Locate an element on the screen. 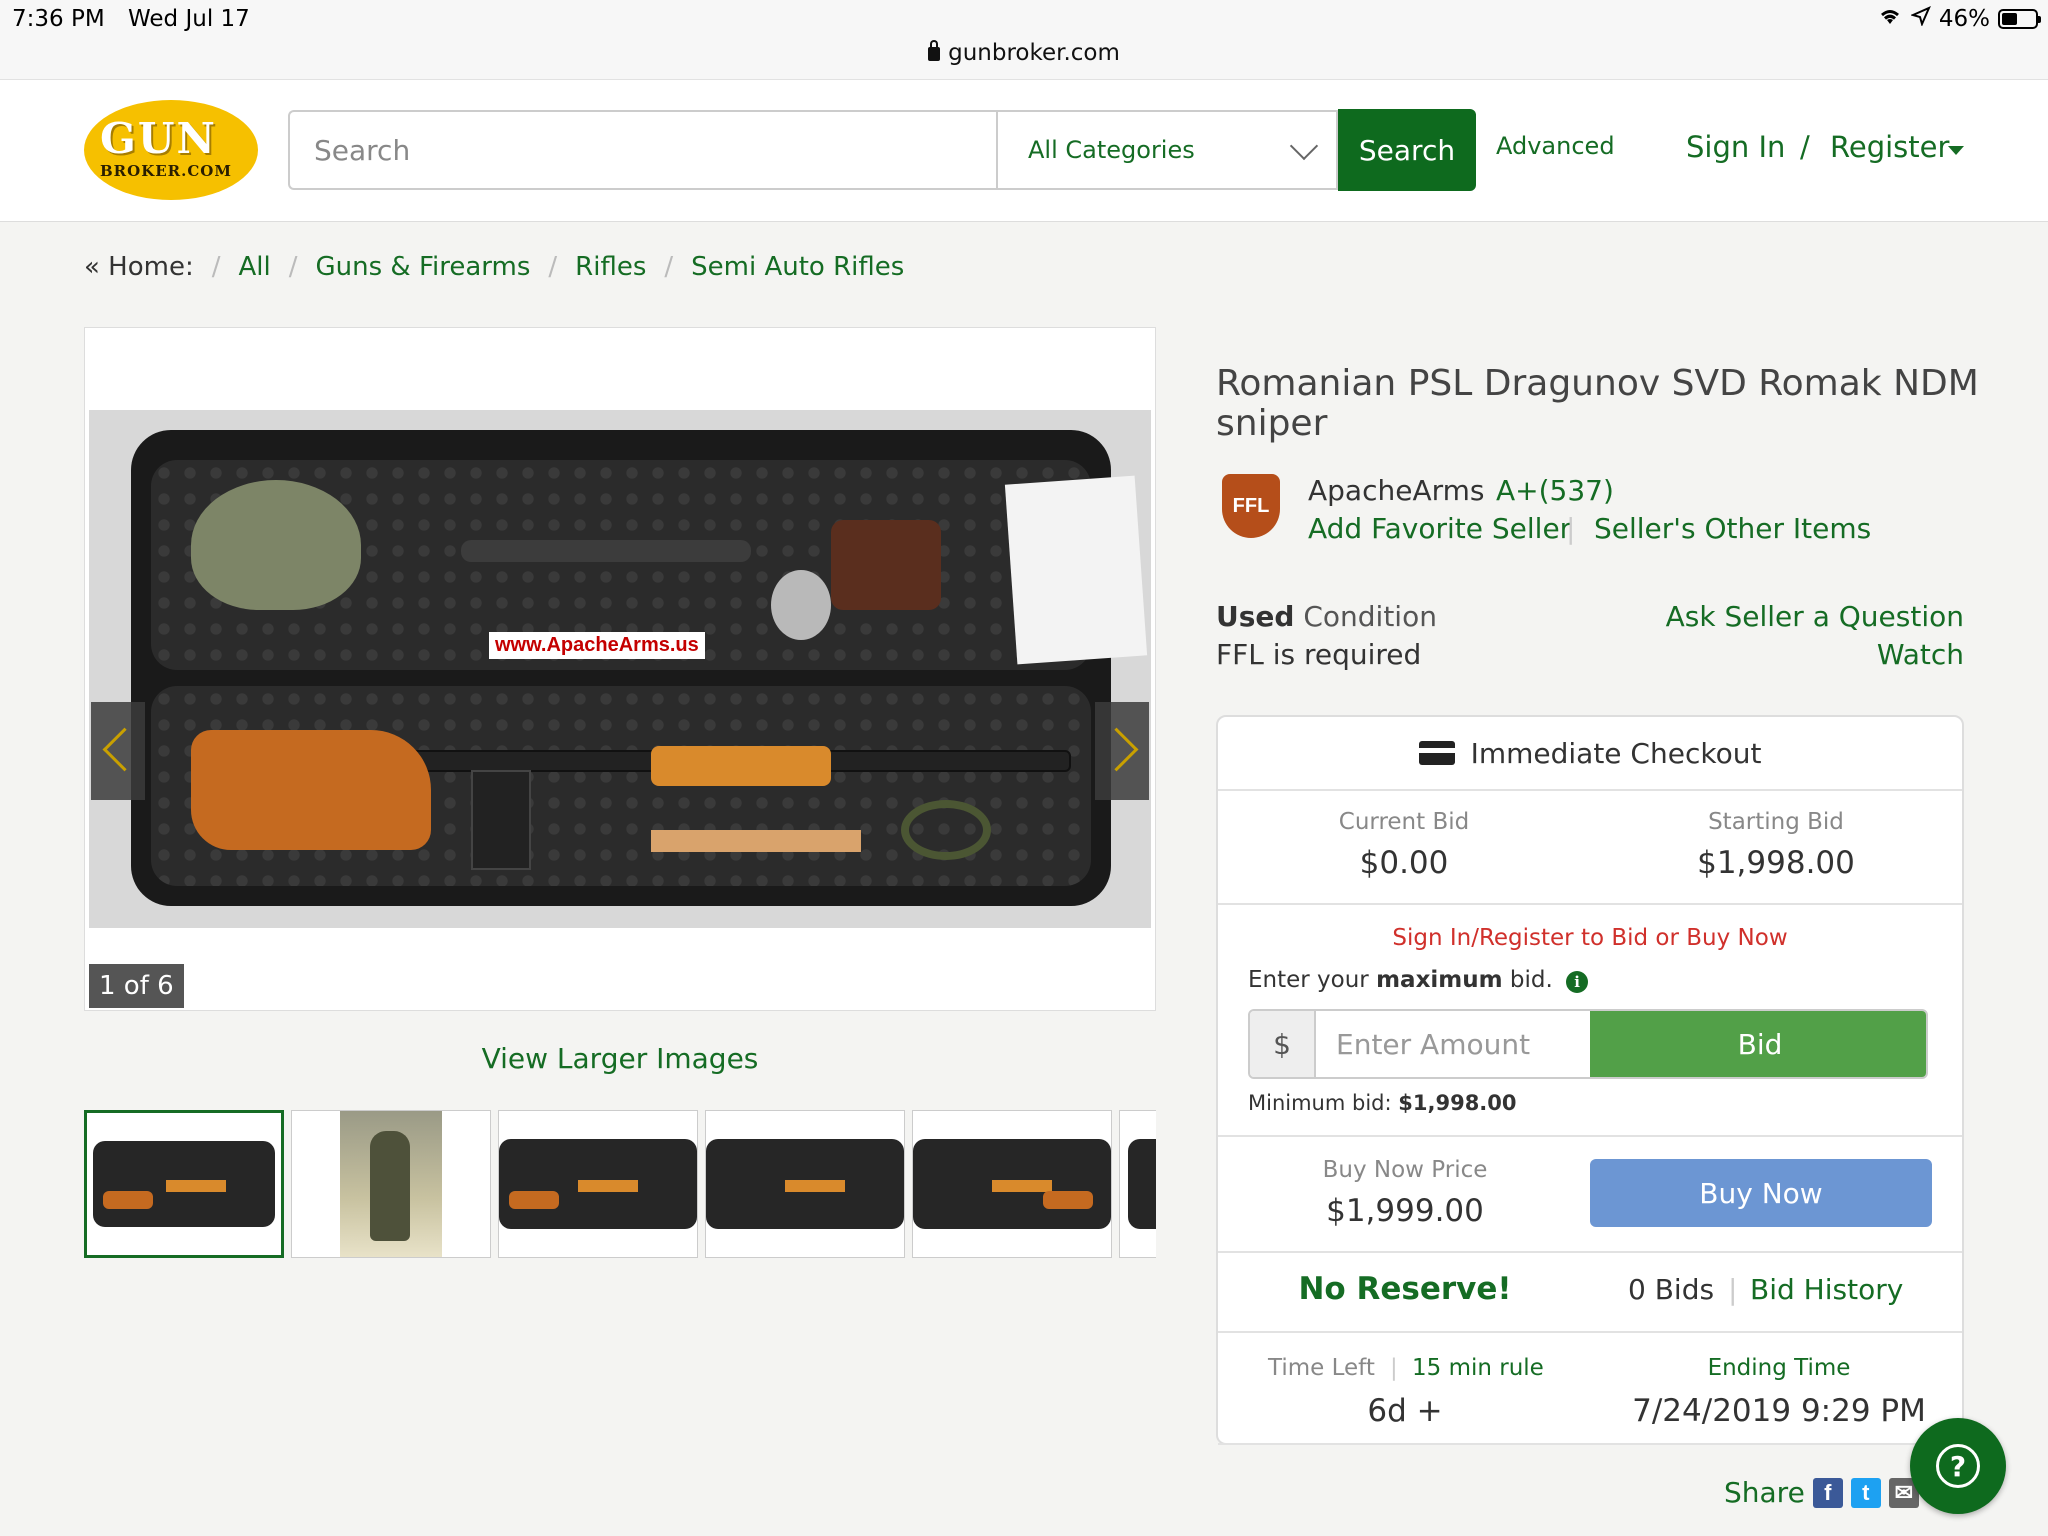 The image size is (2048, 1536). breadcrumb-all: All is located at coordinates (254, 267).